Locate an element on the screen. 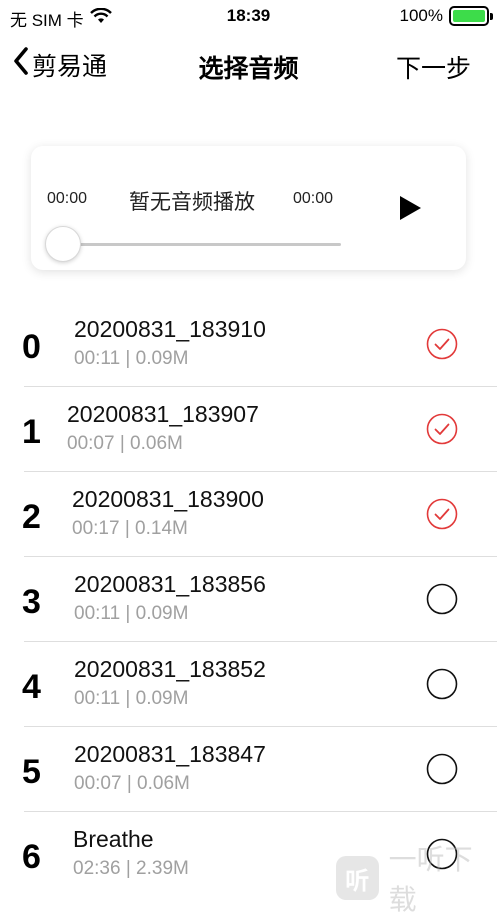 This screenshot has height=918, width=497. status-bar: 无 SIM 卡 18:39 100% is located at coordinates (248, 16).